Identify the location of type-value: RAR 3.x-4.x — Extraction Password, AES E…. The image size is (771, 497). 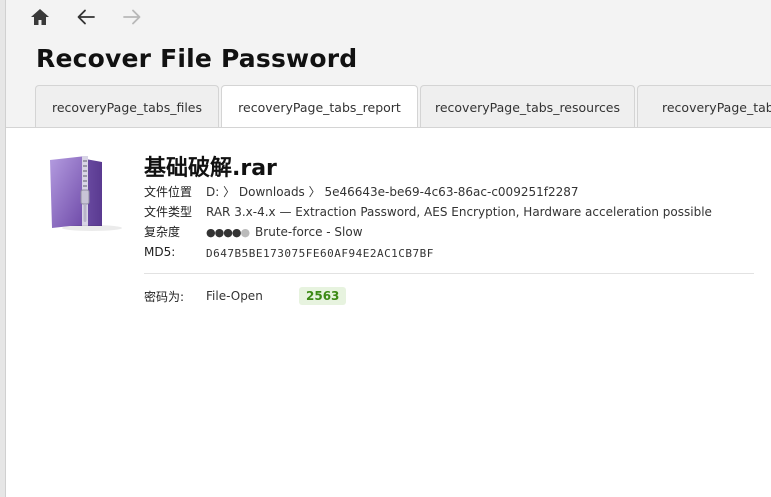
(459, 212).